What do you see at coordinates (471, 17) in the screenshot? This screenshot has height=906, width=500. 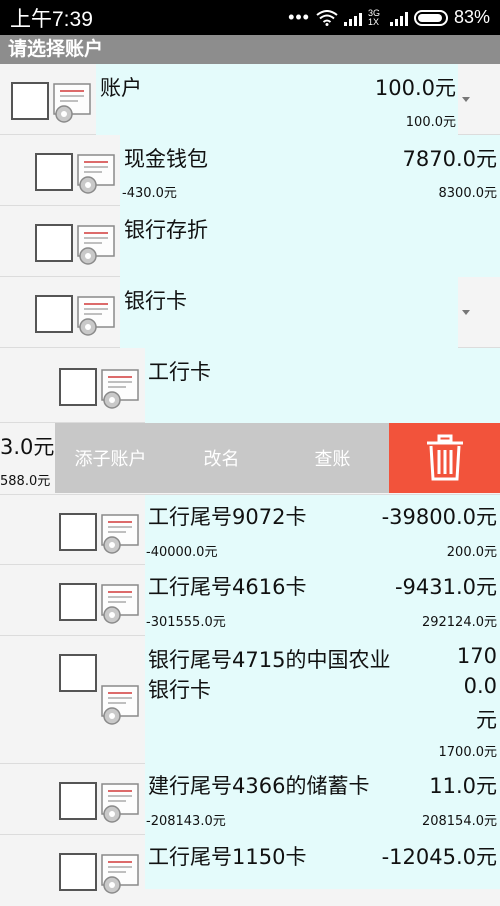 I see `battery-percent: 83%` at bounding box center [471, 17].